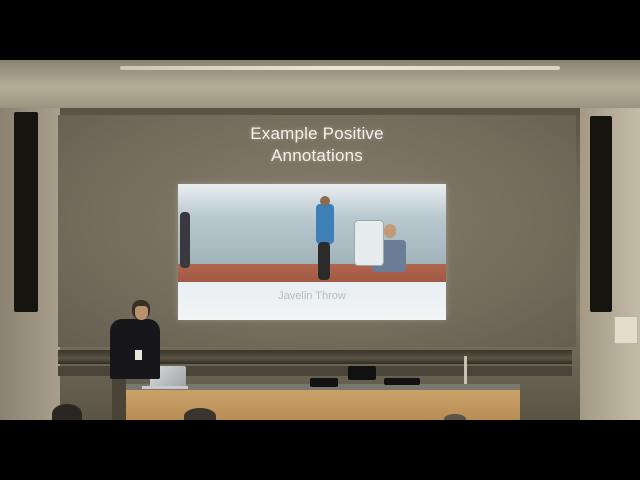 The image size is (640, 480). I want to click on av-device, so click(324, 382).